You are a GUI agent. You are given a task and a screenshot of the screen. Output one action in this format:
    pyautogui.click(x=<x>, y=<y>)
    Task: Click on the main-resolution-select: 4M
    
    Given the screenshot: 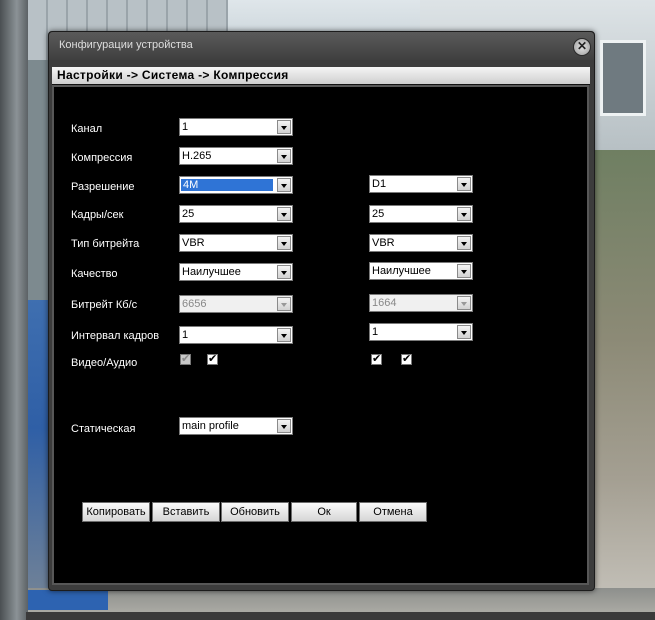 What is the action you would take?
    pyautogui.click(x=236, y=185)
    